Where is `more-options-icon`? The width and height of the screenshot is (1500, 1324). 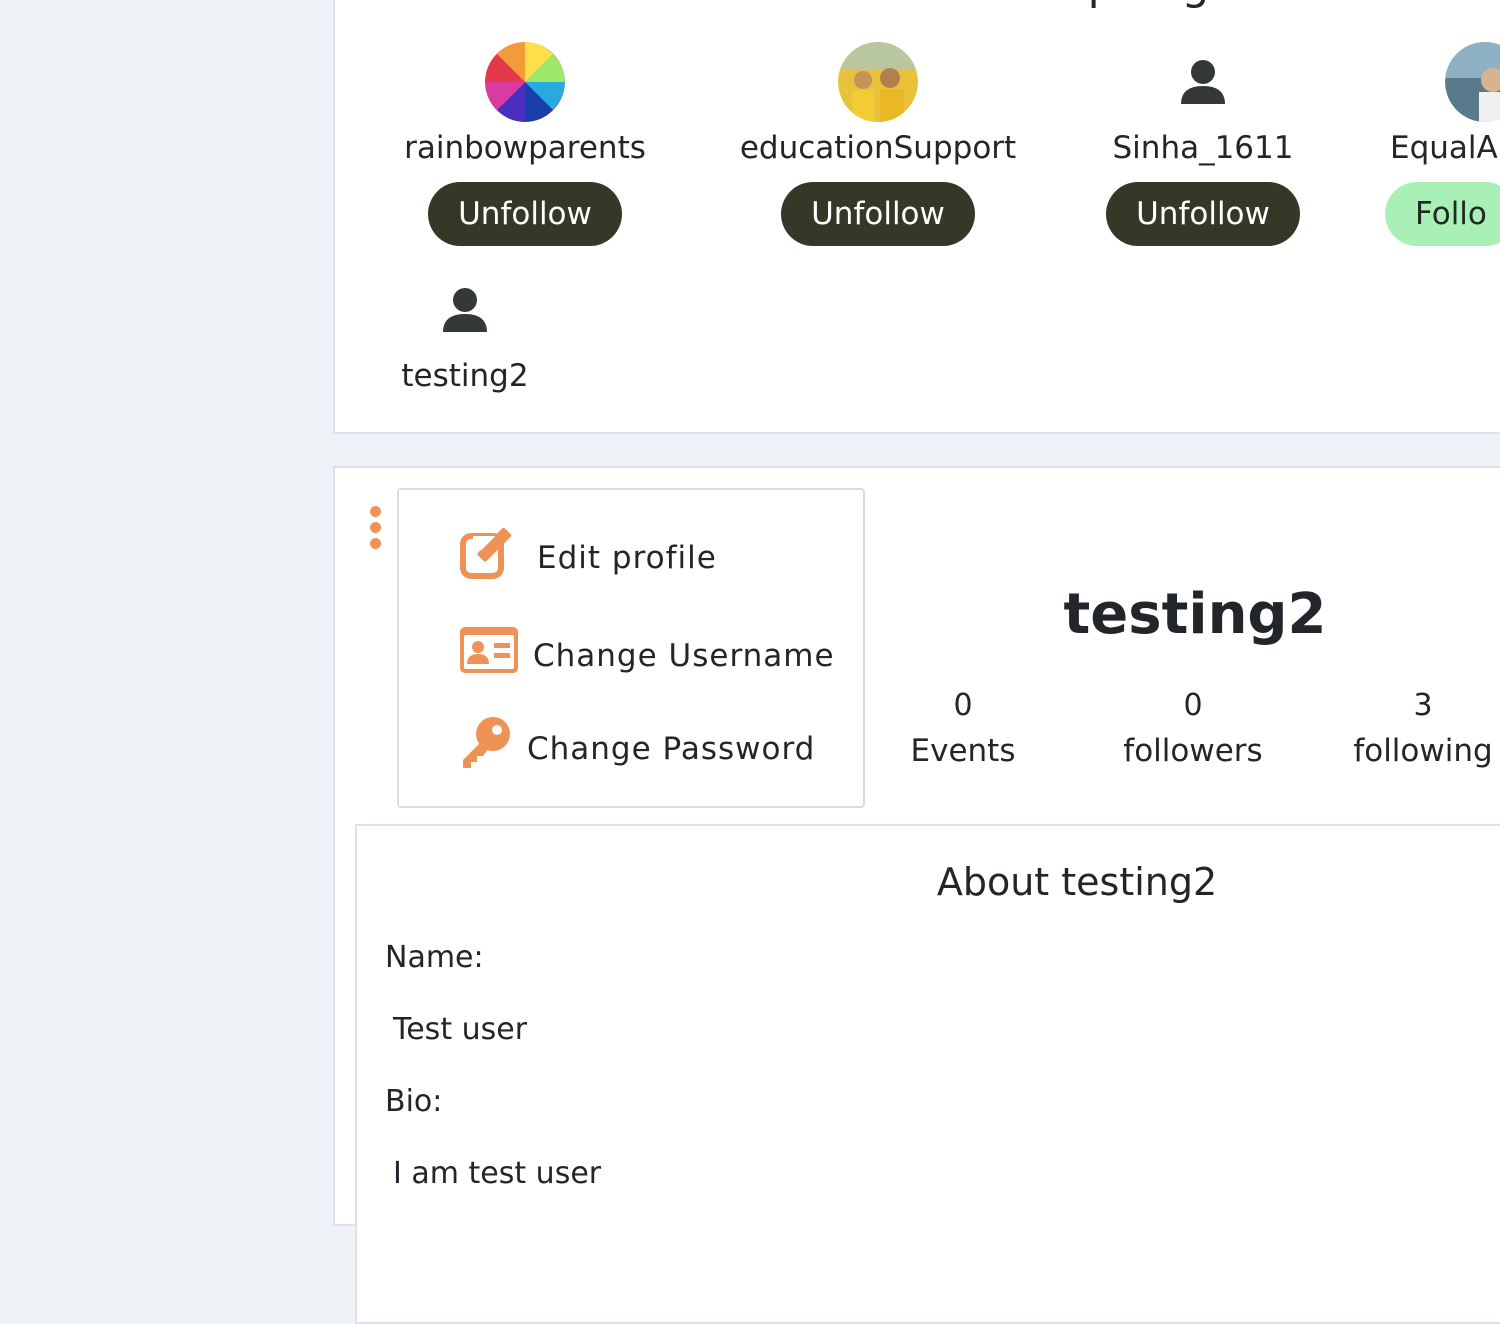 more-options-icon is located at coordinates (375, 531).